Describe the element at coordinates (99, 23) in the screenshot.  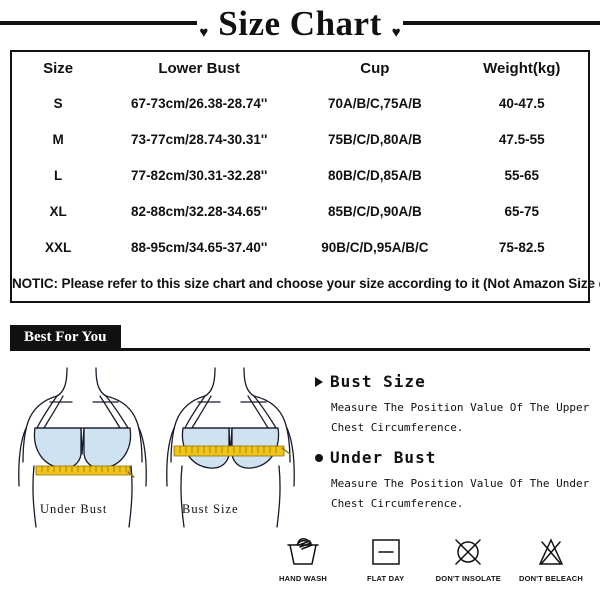
I see `title-rule-left` at that location.